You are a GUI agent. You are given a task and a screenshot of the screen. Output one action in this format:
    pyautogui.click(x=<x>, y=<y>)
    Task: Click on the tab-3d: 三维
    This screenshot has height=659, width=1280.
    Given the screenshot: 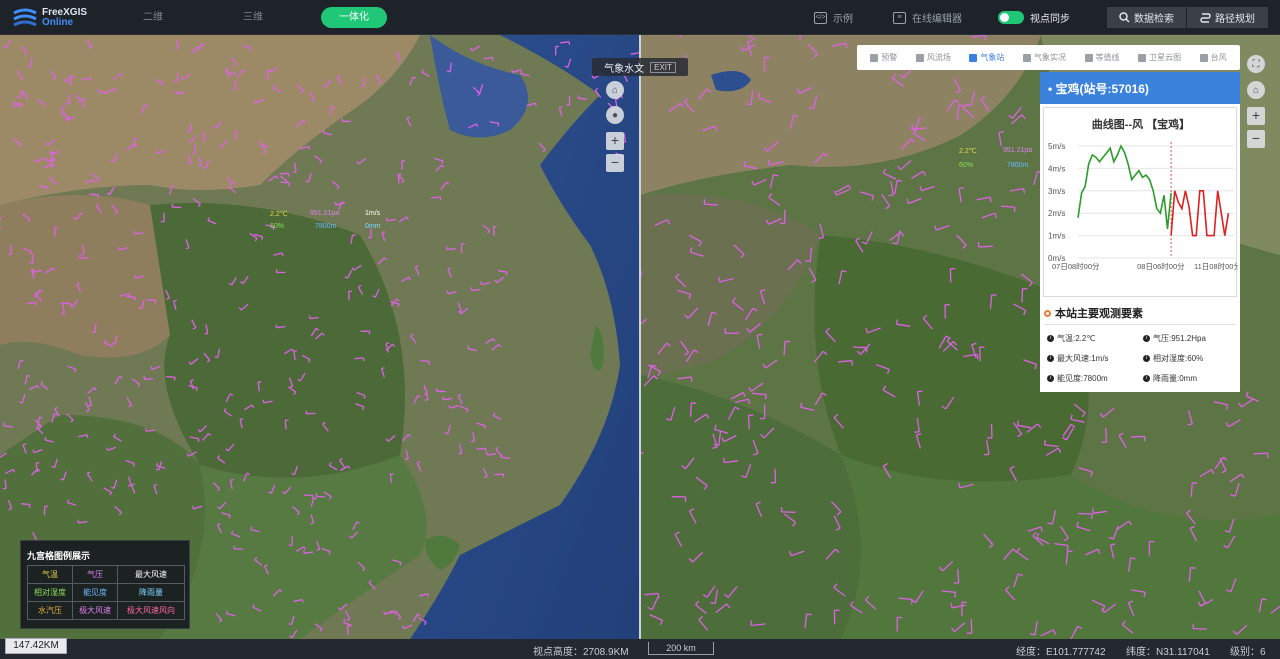 What is the action you would take?
    pyautogui.click(x=253, y=17)
    